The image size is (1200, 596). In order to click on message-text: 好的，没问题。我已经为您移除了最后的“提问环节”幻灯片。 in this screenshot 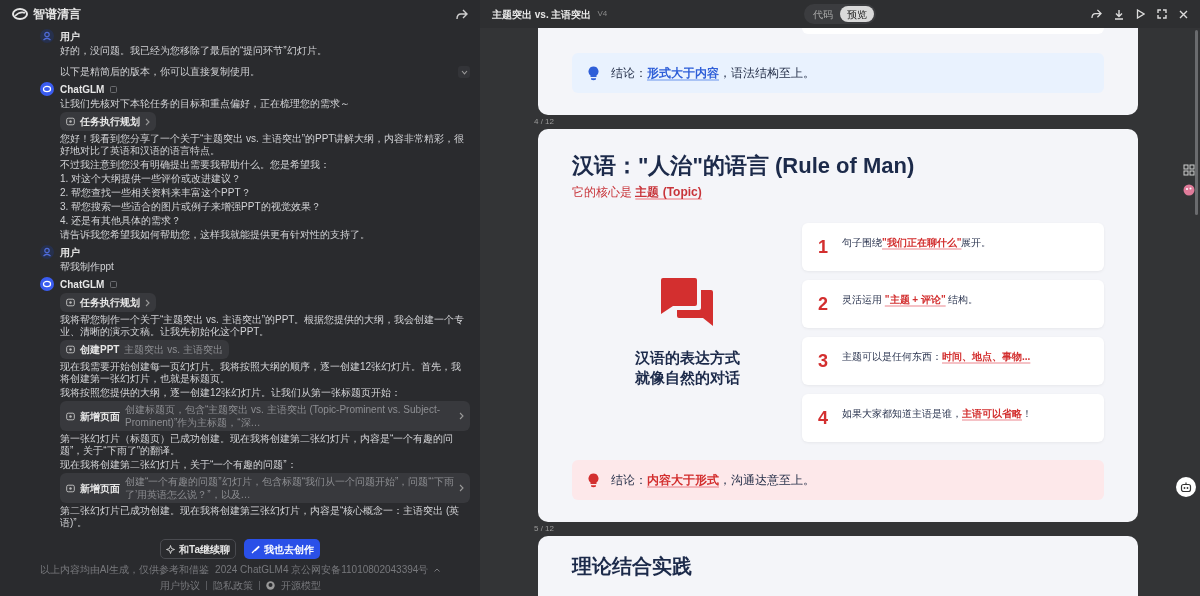, I will do `click(194, 51)`.